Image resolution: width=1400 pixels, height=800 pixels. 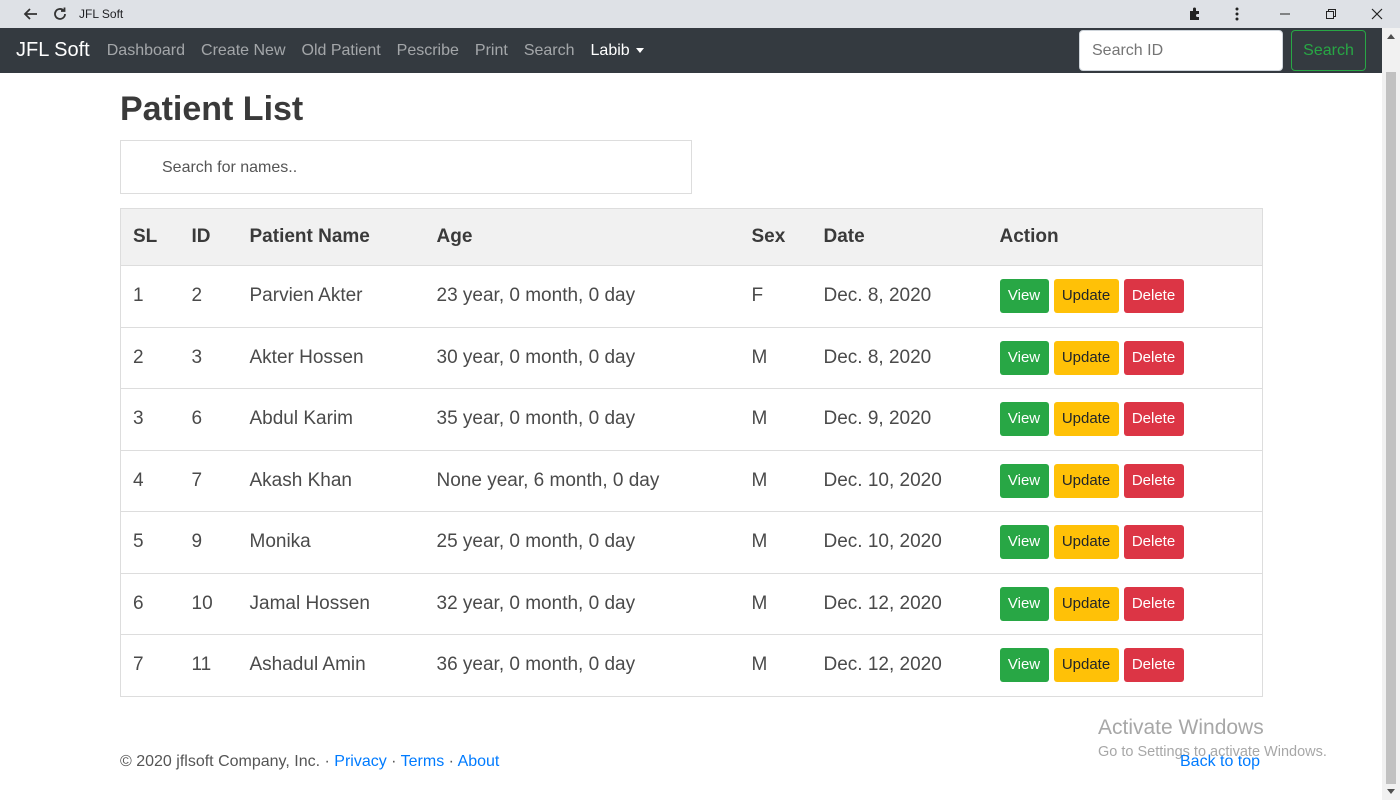 I want to click on cell-name: Ashadul Amin, so click(x=331, y=665).